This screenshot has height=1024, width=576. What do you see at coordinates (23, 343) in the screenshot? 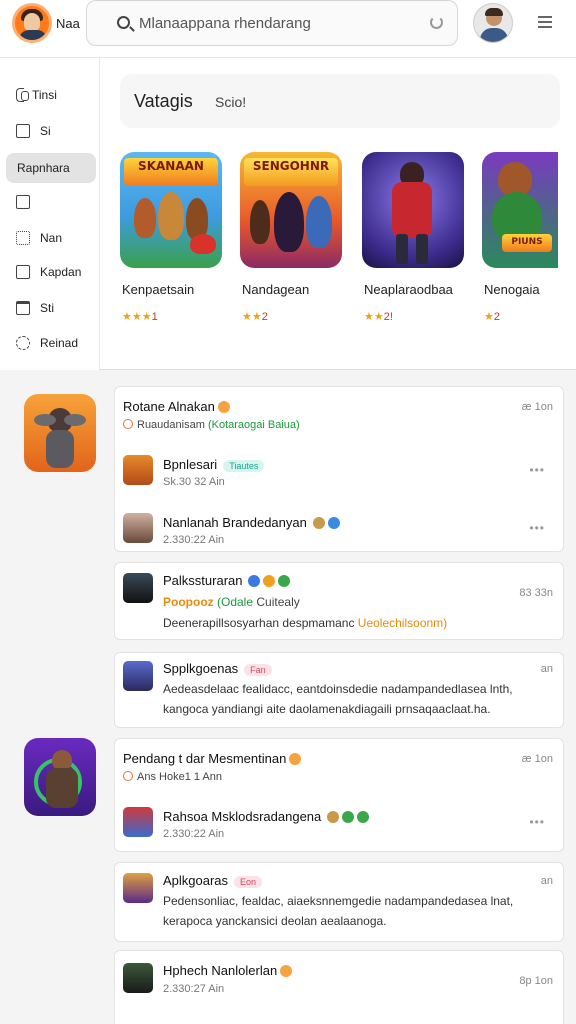
I see `gear-icon` at bounding box center [23, 343].